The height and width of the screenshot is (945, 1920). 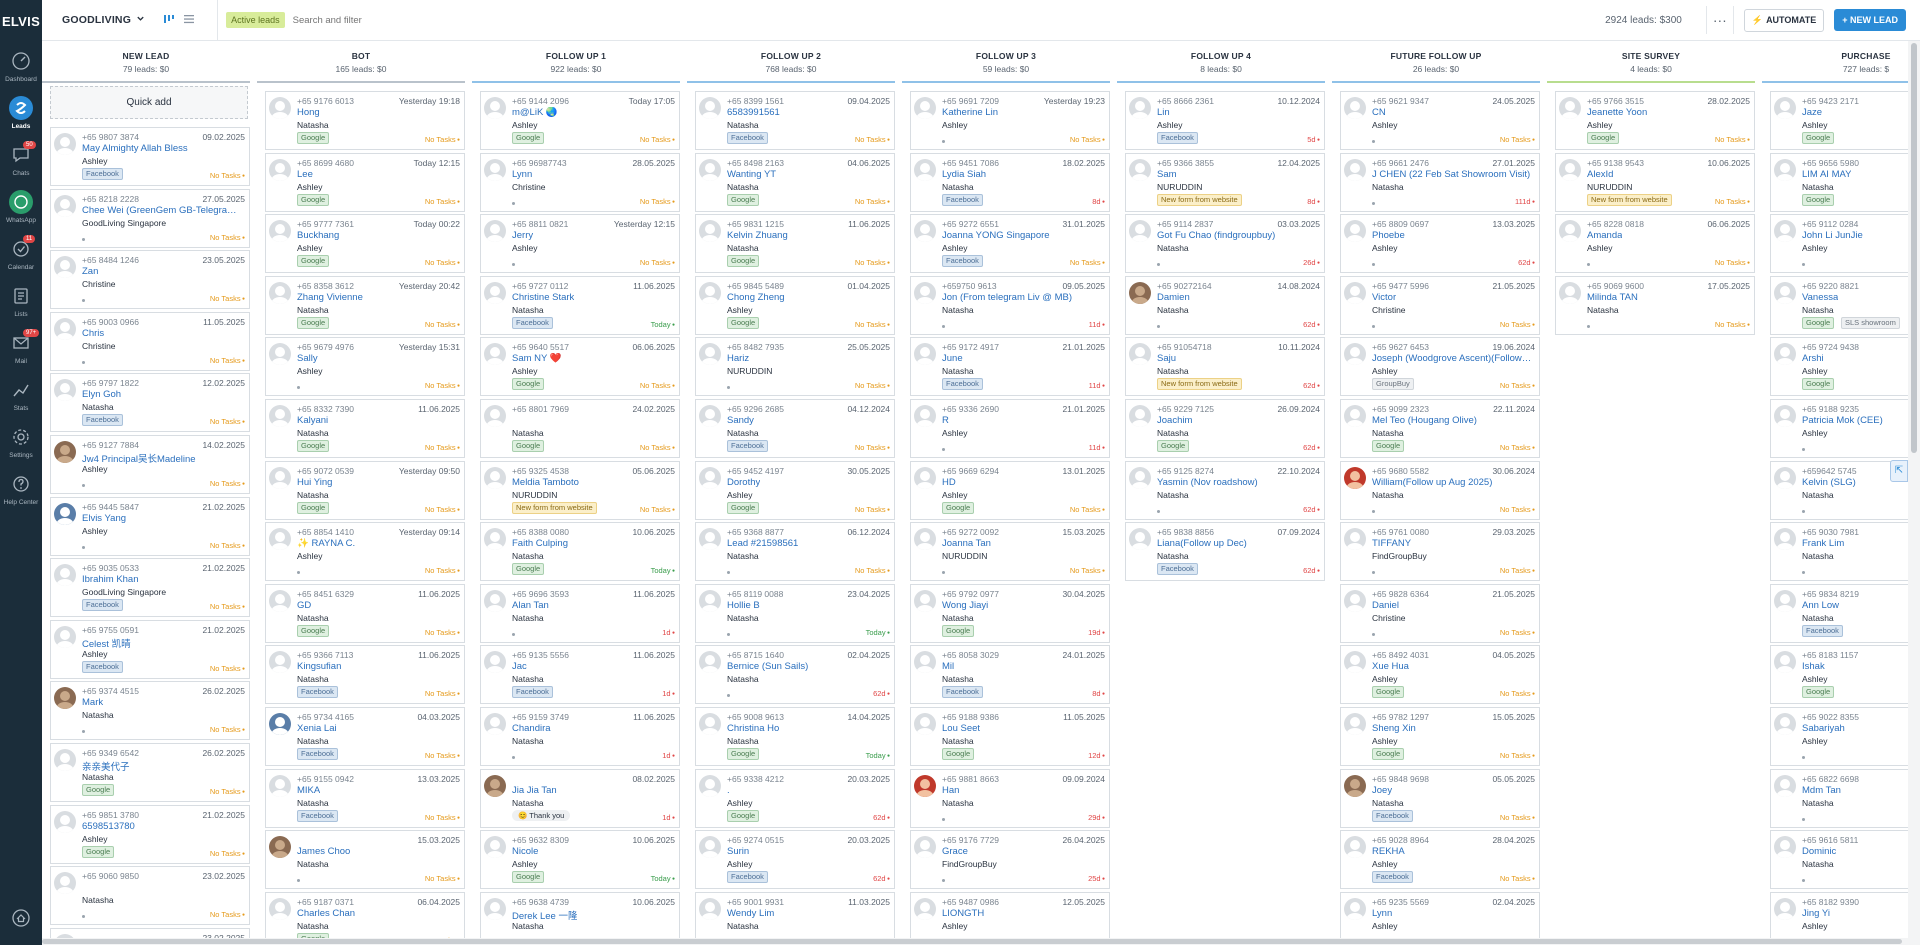 I want to click on lead-name: Chris, so click(x=93, y=333).